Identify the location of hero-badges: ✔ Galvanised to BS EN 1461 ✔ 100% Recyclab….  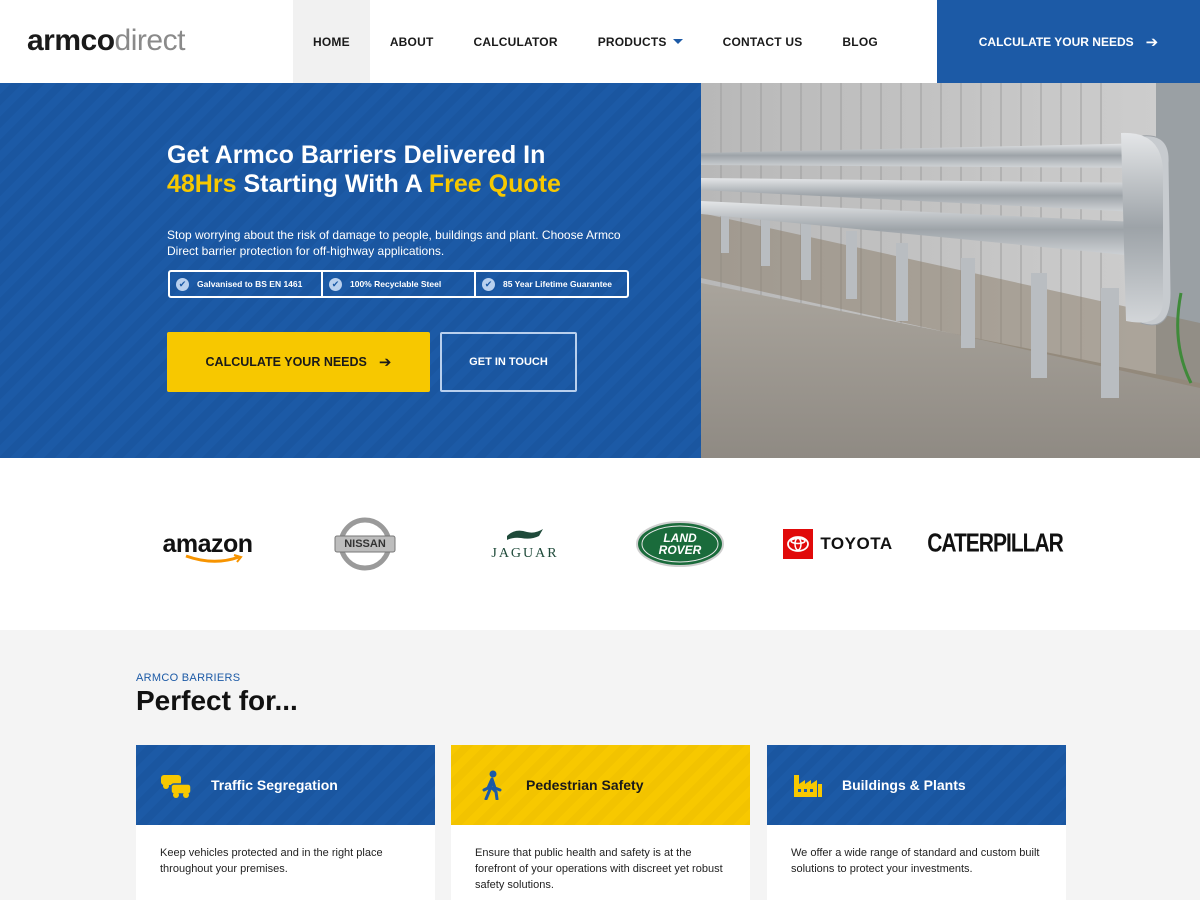
(398, 284).